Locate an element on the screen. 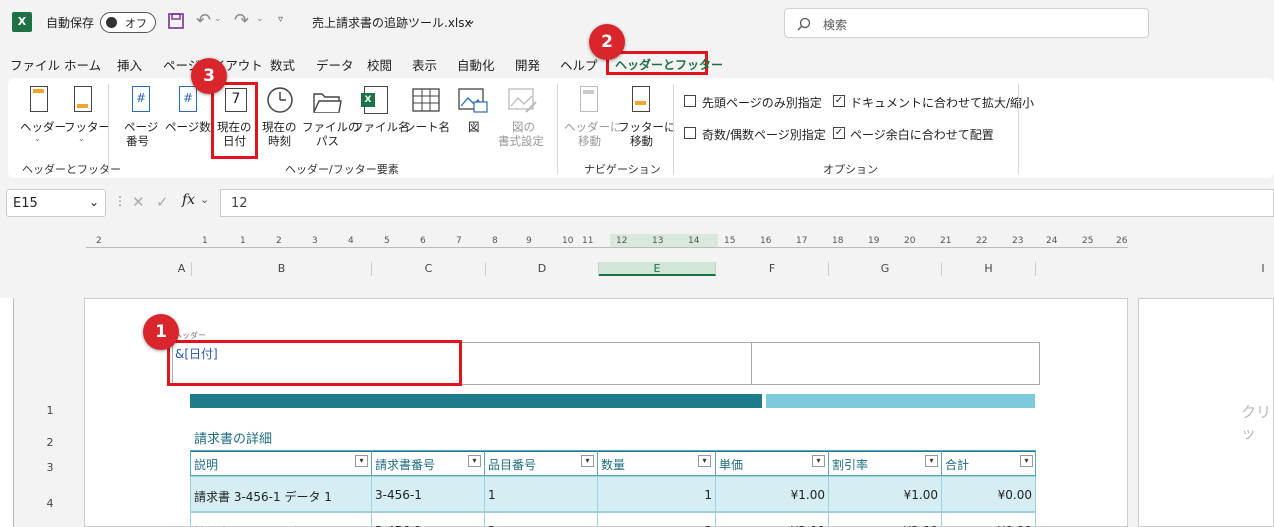 Image resolution: width=1274 pixels, height=527 pixels. row-header-4: 4 is located at coordinates (50, 503).